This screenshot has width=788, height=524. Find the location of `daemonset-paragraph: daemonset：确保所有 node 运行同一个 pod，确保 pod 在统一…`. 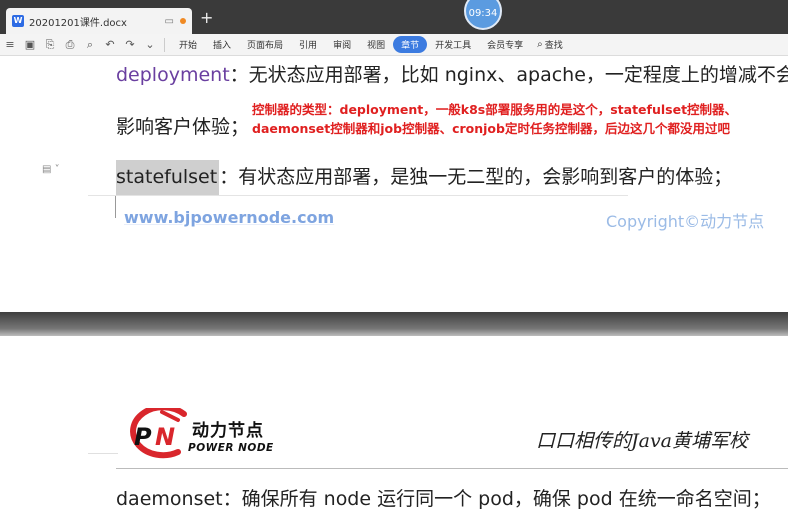

daemonset-paragraph: daemonset：确保所有 node 运行同一个 pod，确保 pod 在统一… is located at coordinates (443, 499).